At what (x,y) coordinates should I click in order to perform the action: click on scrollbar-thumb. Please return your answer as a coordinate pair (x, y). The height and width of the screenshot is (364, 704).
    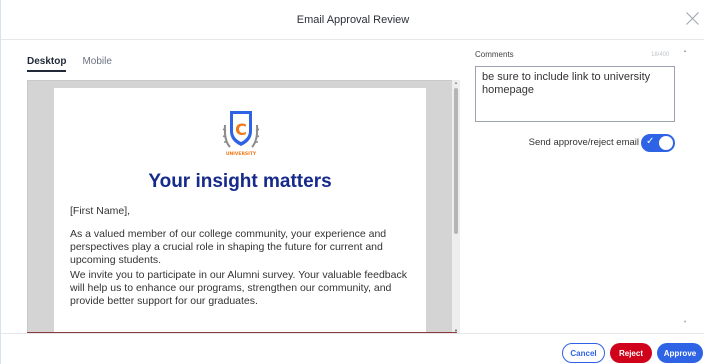
    Looking at the image, I should click on (456, 161).